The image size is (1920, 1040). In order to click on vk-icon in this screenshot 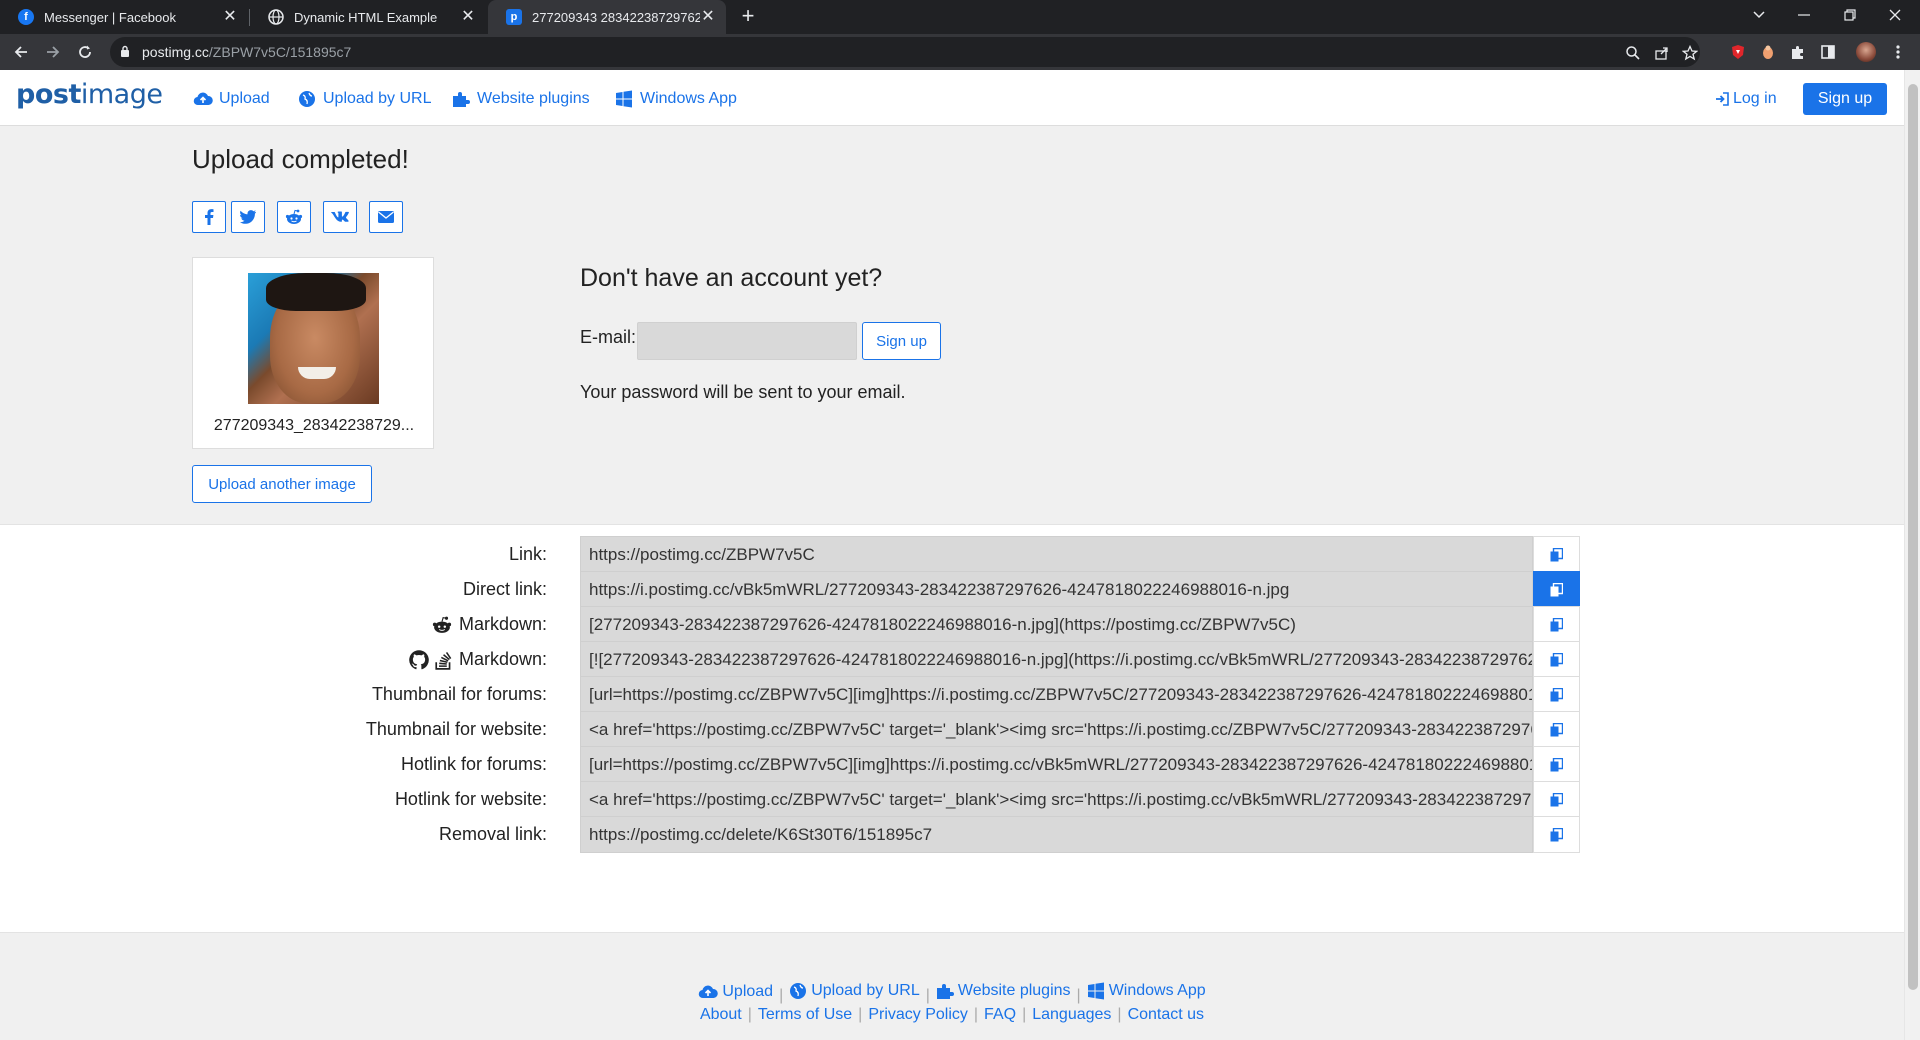, I will do `click(340, 217)`.